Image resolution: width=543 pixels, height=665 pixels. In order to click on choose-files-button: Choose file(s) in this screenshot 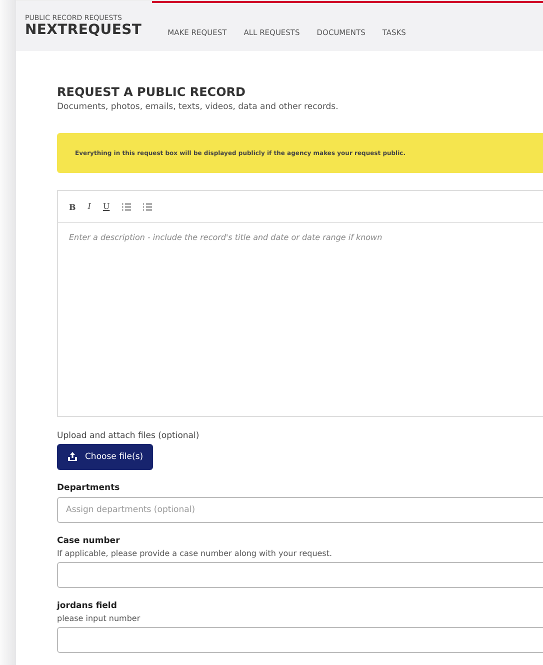, I will do `click(105, 457)`.